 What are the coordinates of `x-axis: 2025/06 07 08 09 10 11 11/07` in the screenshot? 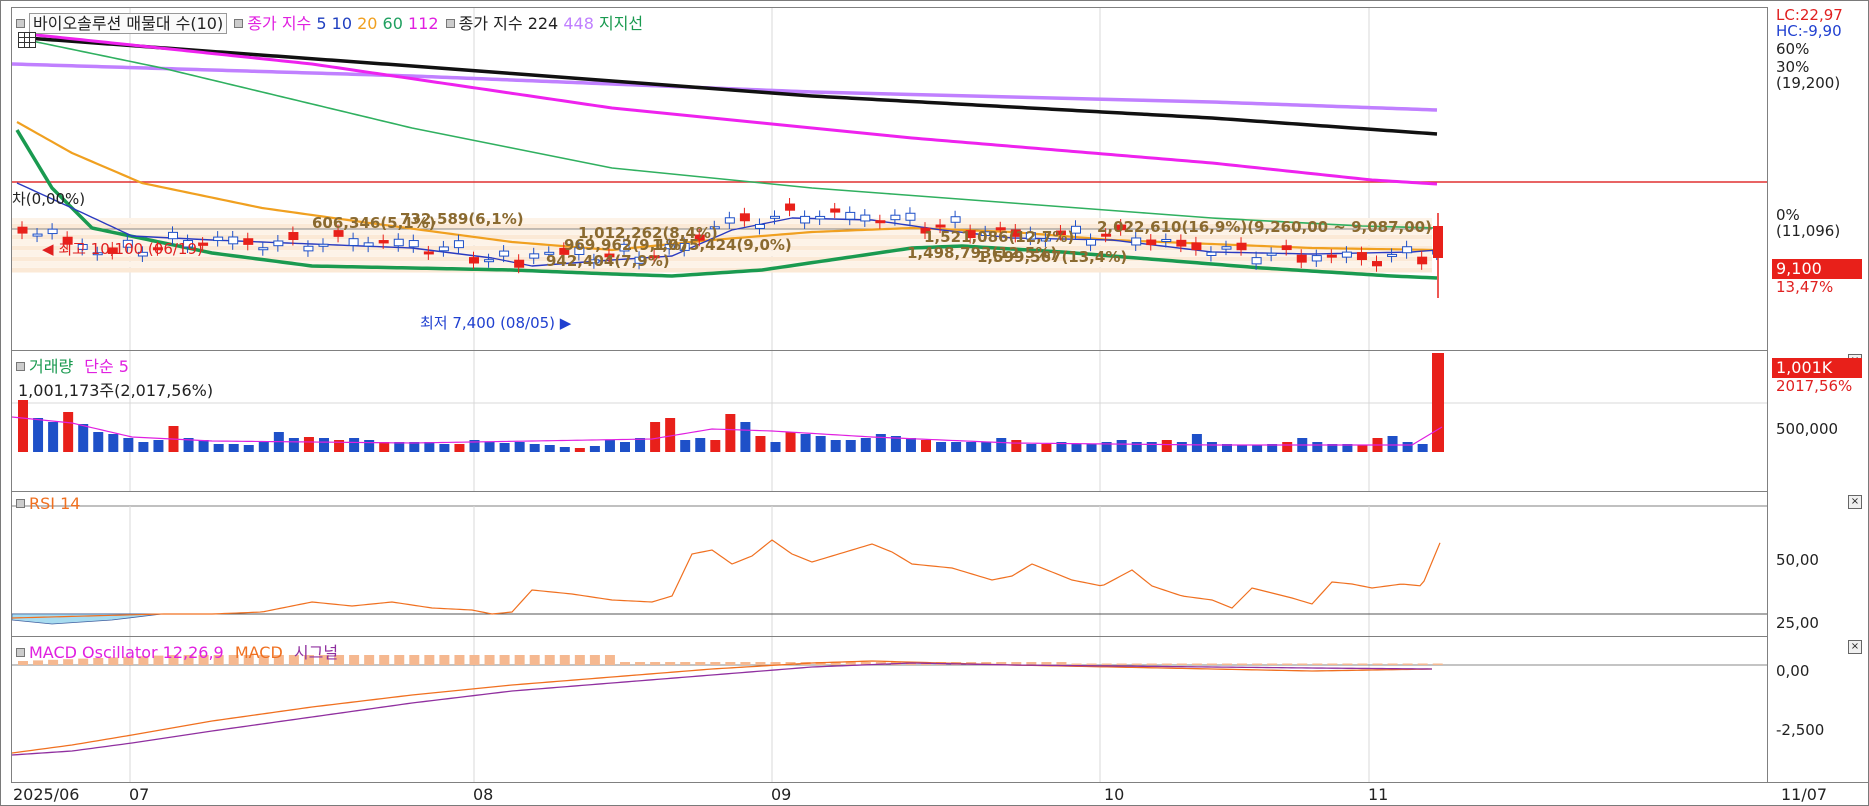 It's located at (939, 793).